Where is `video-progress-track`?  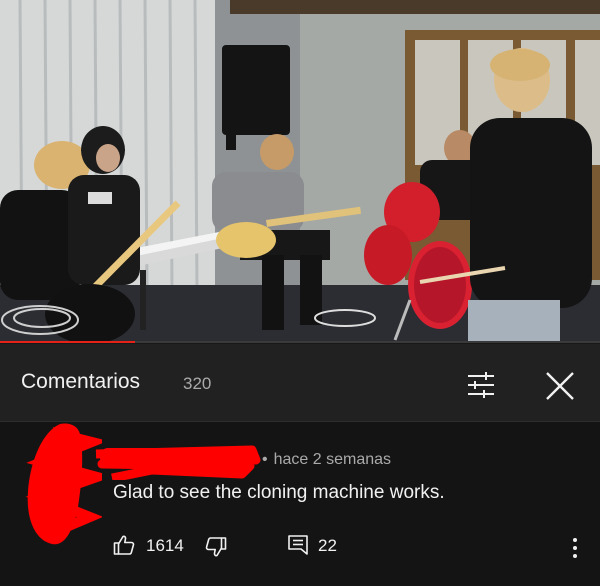
video-progress-track is located at coordinates (300, 342).